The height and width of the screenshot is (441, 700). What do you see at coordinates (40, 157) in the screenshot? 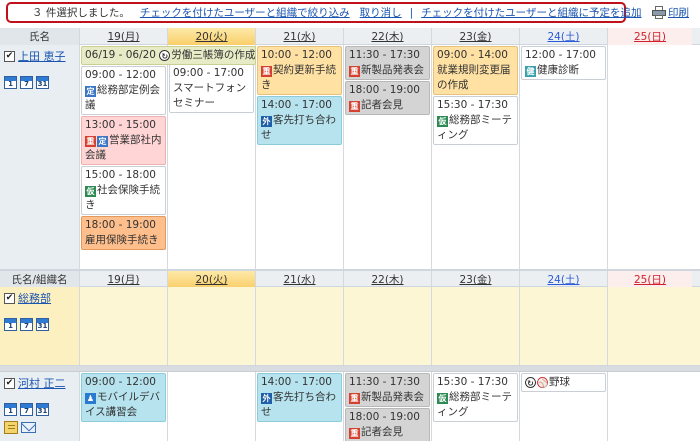
I see `user-cell: ✔ 上田 恵子 1 7 31` at bounding box center [40, 157].